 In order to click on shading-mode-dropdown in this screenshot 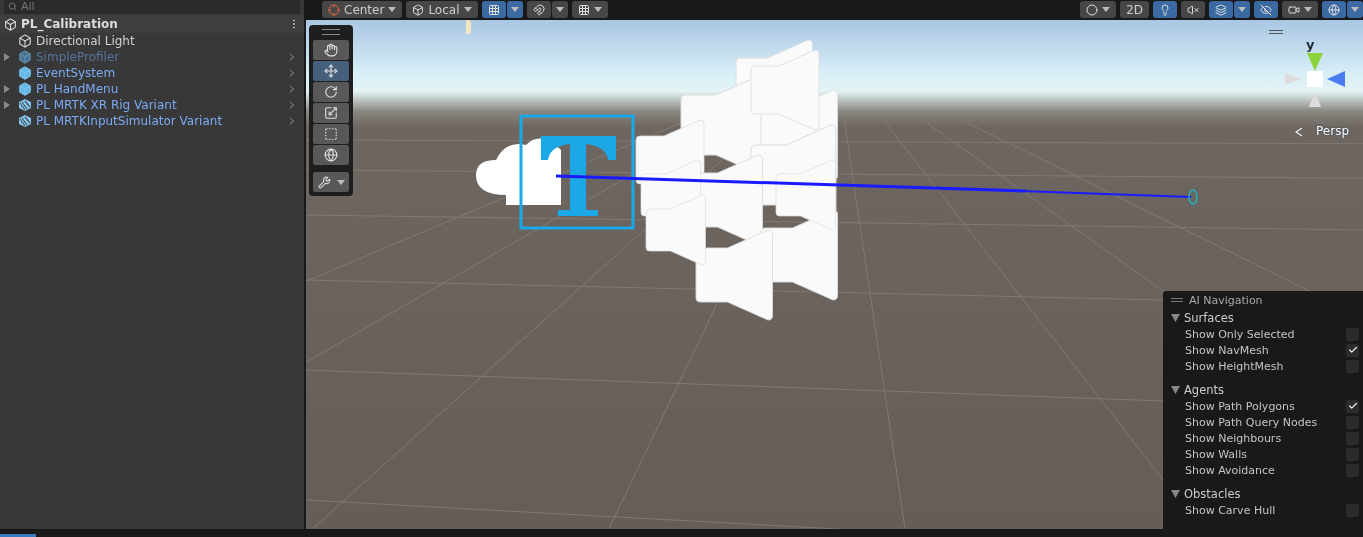, I will do `click(1098, 9)`.